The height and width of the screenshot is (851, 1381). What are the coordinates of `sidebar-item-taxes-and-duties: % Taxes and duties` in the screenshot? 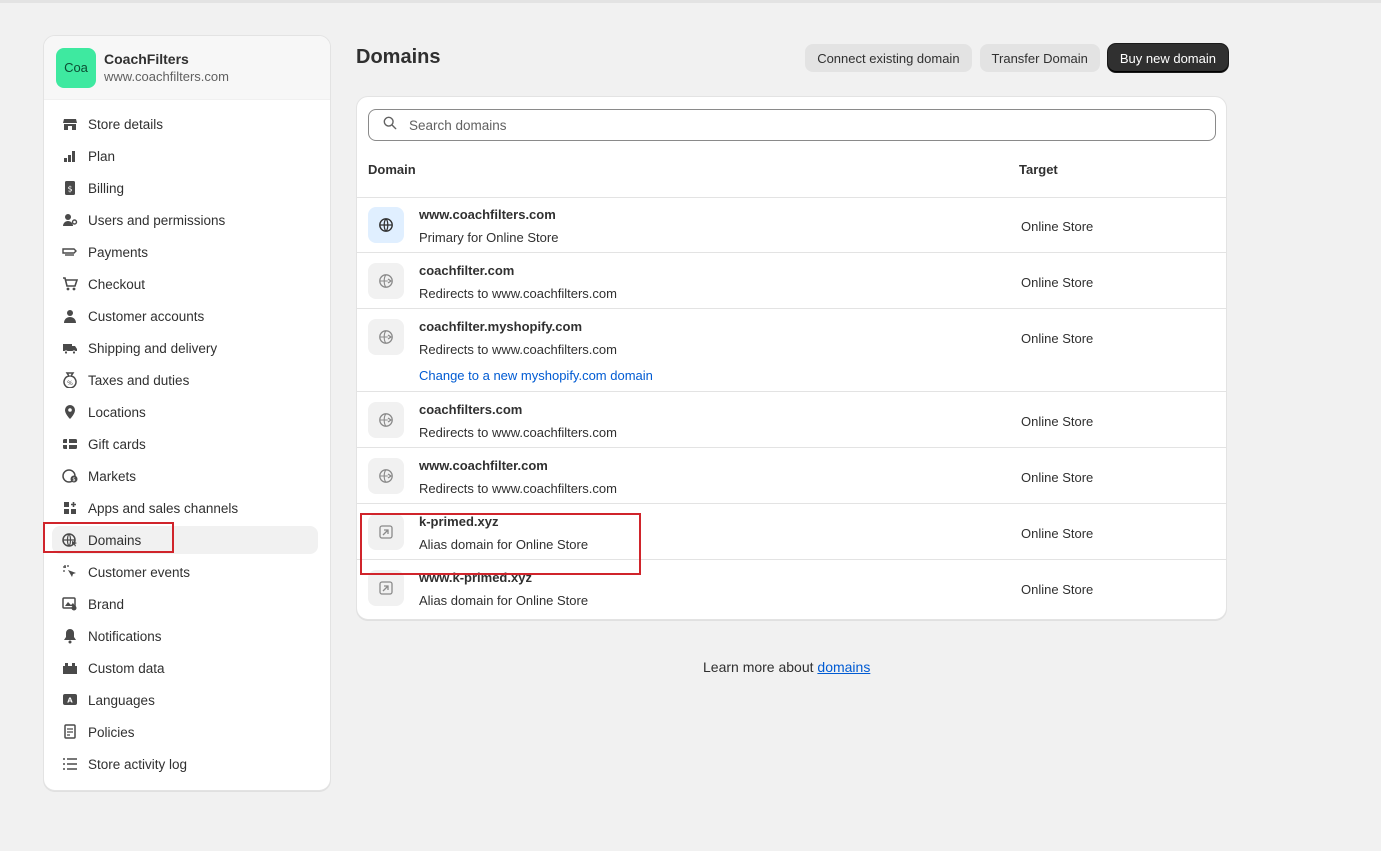 It's located at (185, 380).